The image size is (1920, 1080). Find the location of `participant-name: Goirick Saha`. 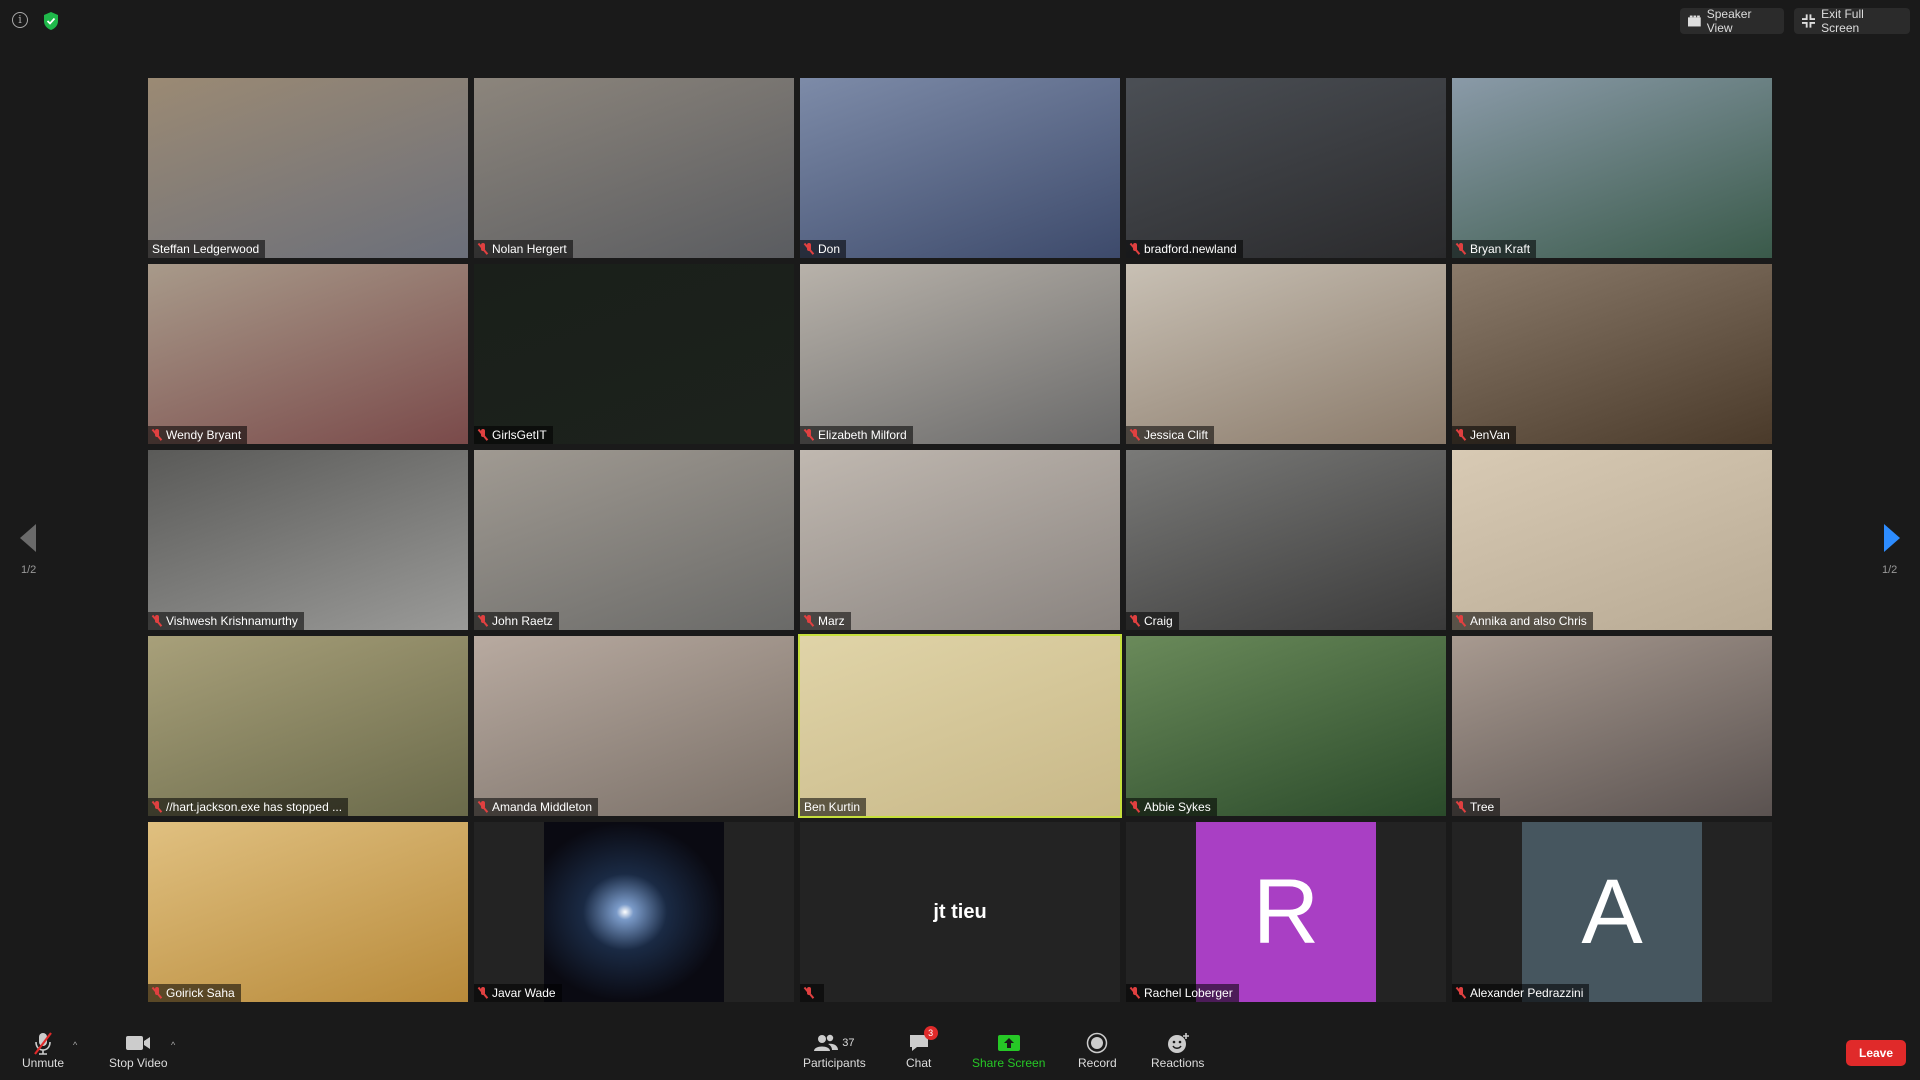

participant-name: Goirick Saha is located at coordinates (200, 993).